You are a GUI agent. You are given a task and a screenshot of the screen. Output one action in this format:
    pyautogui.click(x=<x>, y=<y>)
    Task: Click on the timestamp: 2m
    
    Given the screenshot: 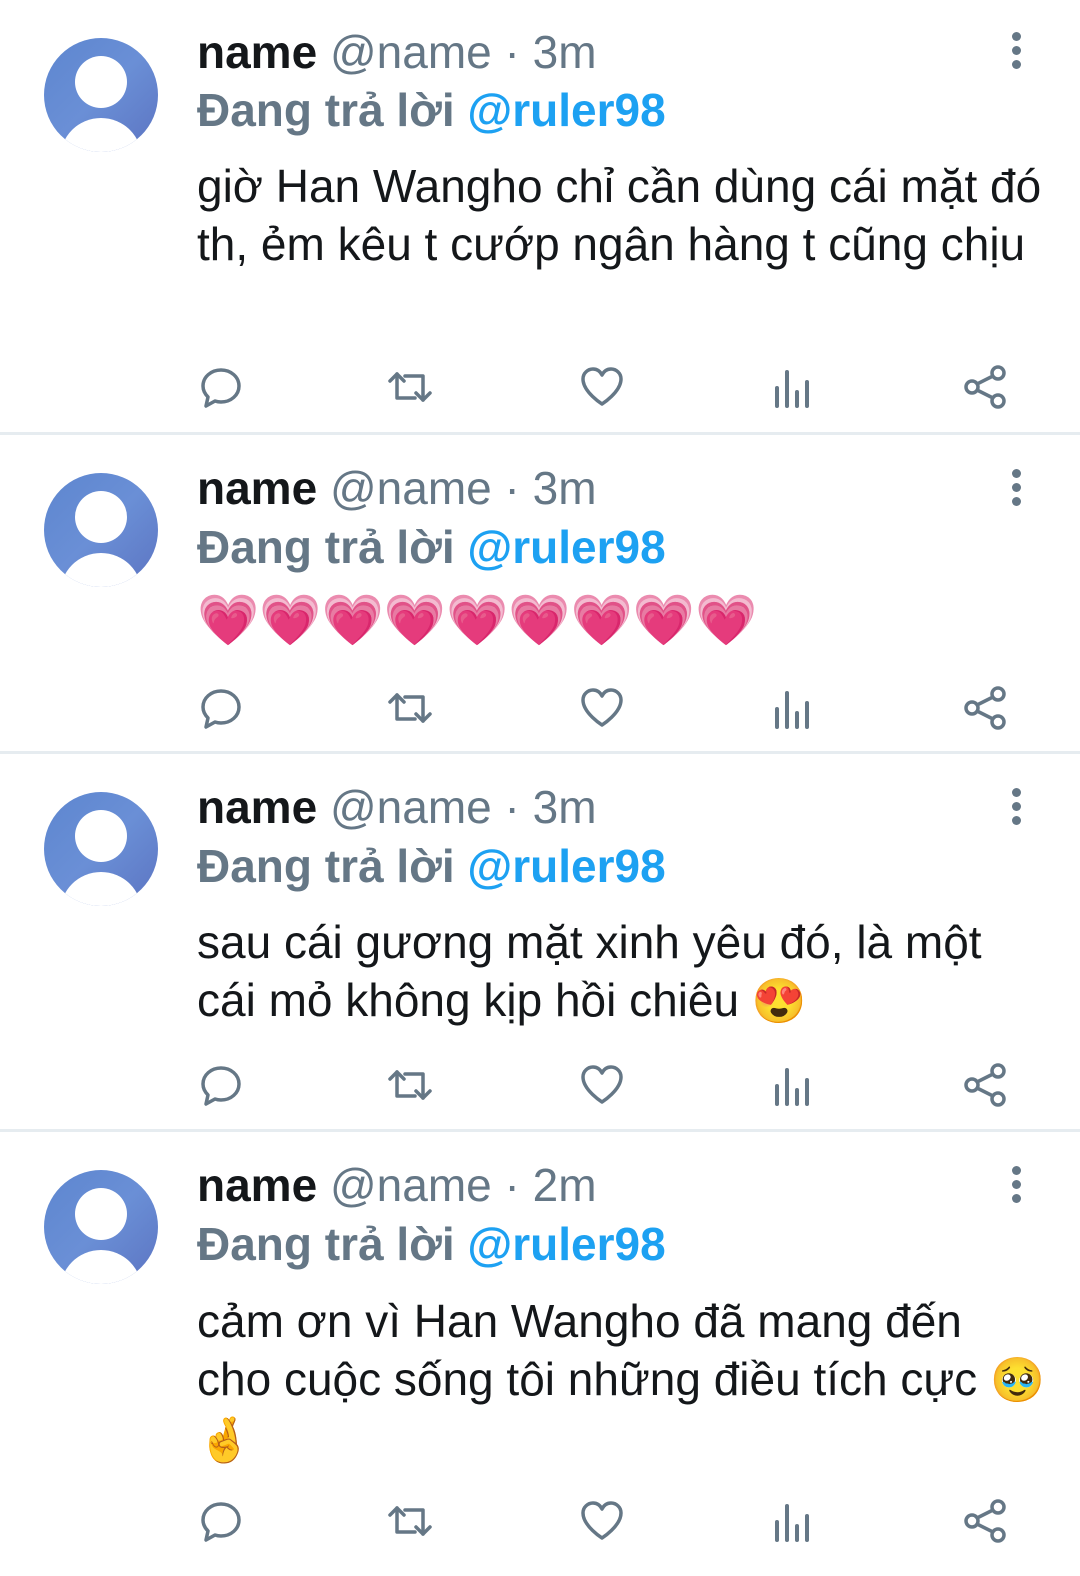 What is the action you would take?
    pyautogui.click(x=565, y=1185)
    